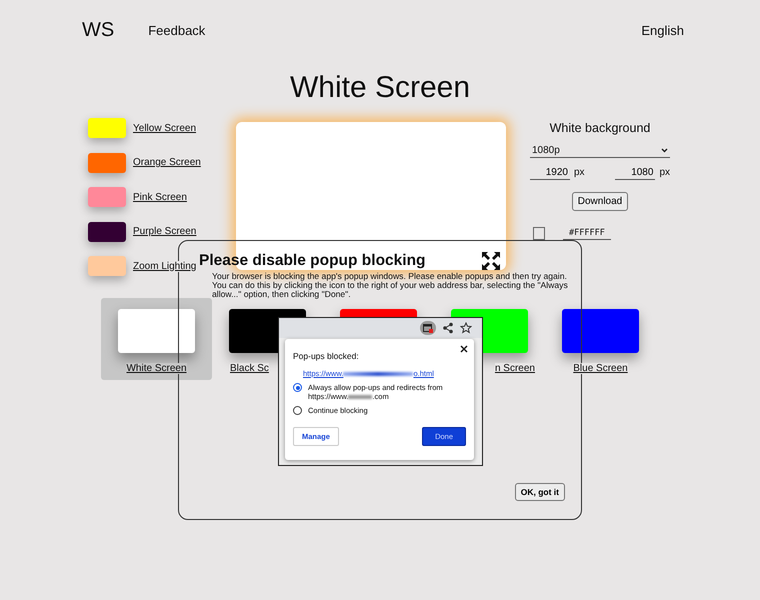 This screenshot has width=760, height=600. I want to click on color-link: Yellow Screen, so click(164, 128).